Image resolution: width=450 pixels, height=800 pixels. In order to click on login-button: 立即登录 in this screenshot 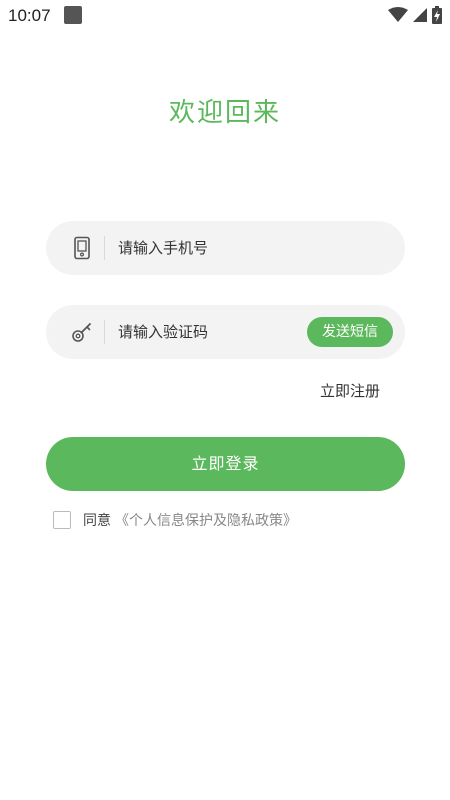, I will do `click(225, 464)`.